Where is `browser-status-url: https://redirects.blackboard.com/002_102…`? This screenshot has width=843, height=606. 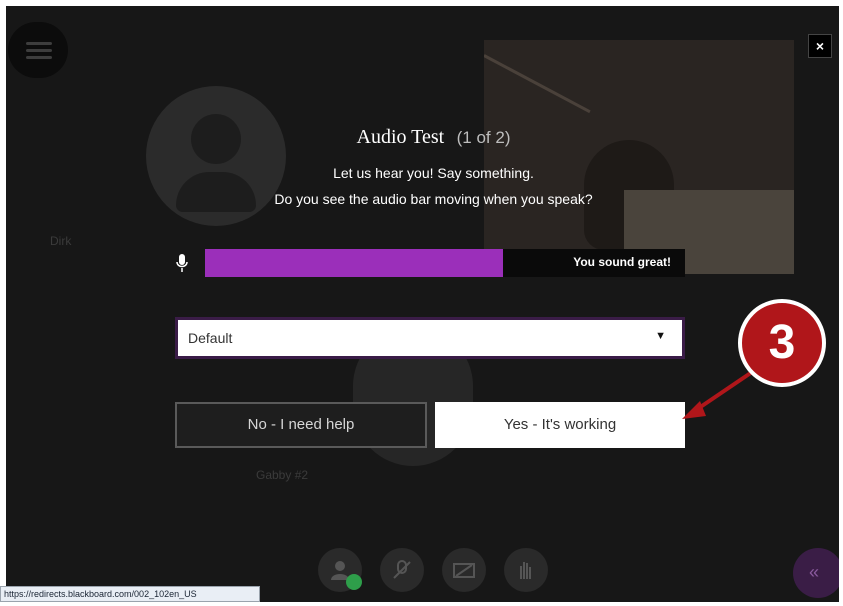
browser-status-url: https://redirects.blackboard.com/002_102… is located at coordinates (130, 594).